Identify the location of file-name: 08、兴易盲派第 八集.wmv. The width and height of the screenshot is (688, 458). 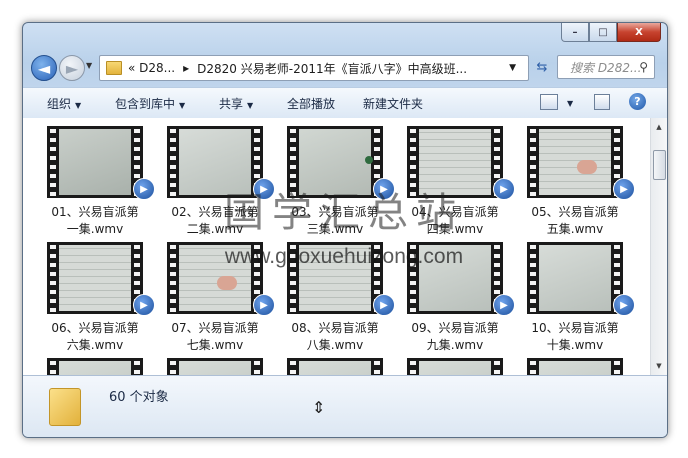
(335, 337).